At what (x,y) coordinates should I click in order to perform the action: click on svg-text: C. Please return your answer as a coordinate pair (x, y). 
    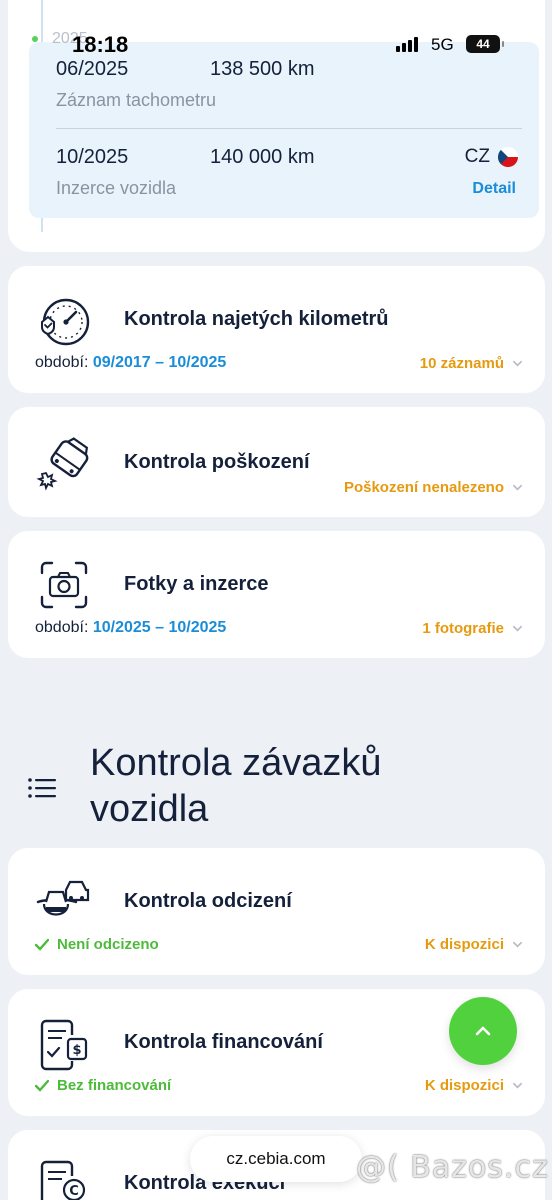
    Looking at the image, I should click on (74, 1191).